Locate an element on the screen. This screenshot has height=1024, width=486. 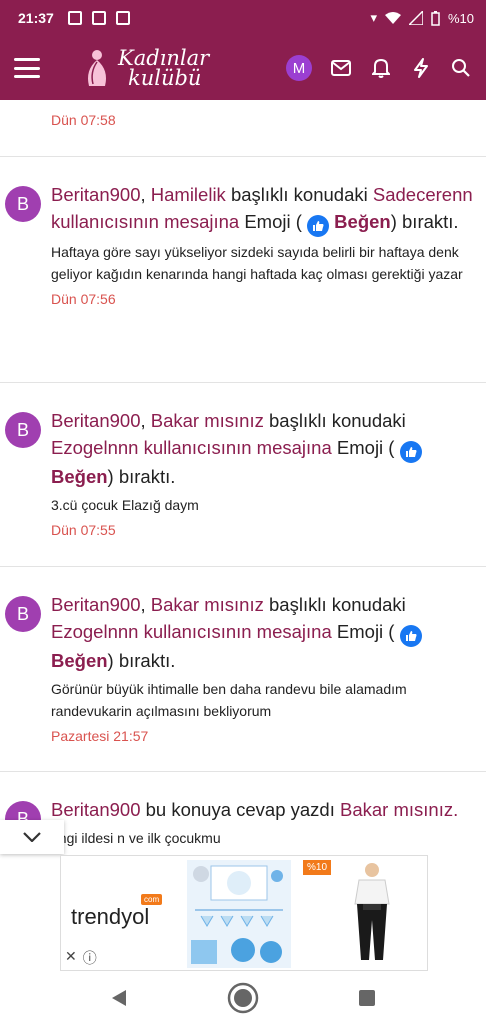
ad-product-image is located at coordinates (239, 914).